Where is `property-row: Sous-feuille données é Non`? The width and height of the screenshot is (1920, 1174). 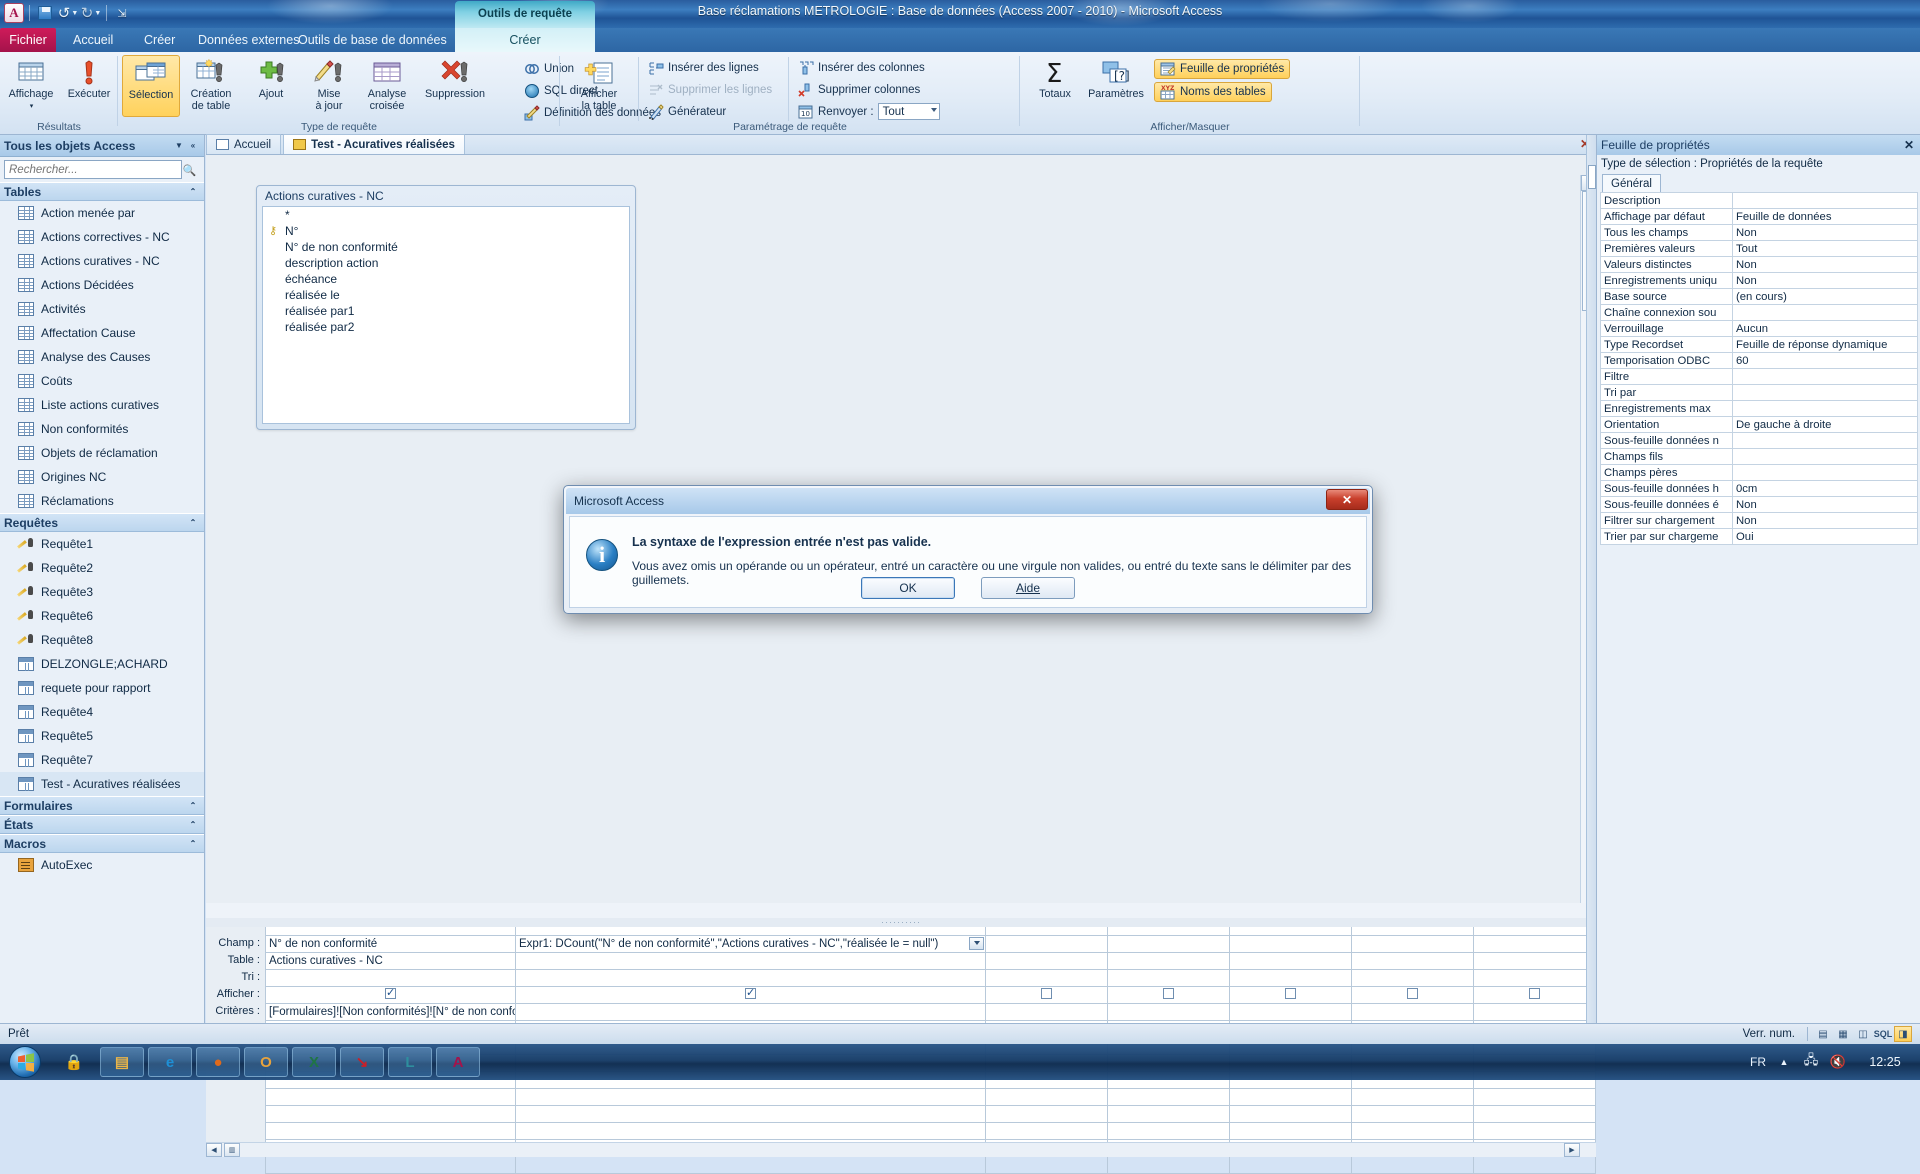
property-row: Sous-feuille données é Non is located at coordinates (1759, 504).